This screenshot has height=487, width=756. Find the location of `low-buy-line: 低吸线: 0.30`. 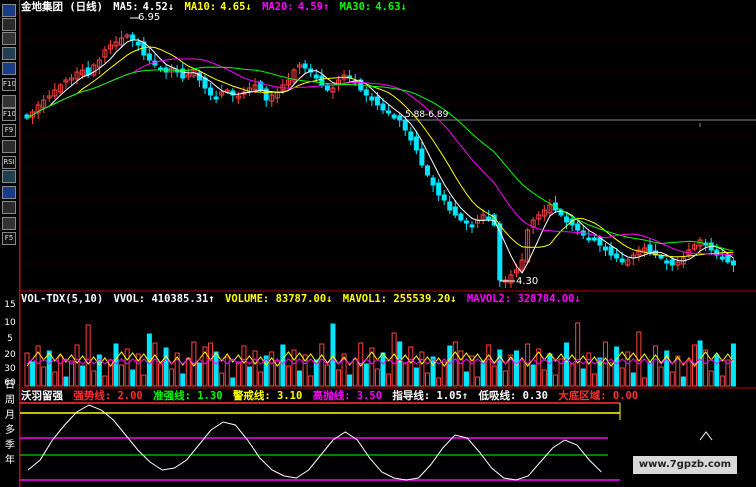

low-buy-line: 低吸线: 0.30 is located at coordinates (513, 396).